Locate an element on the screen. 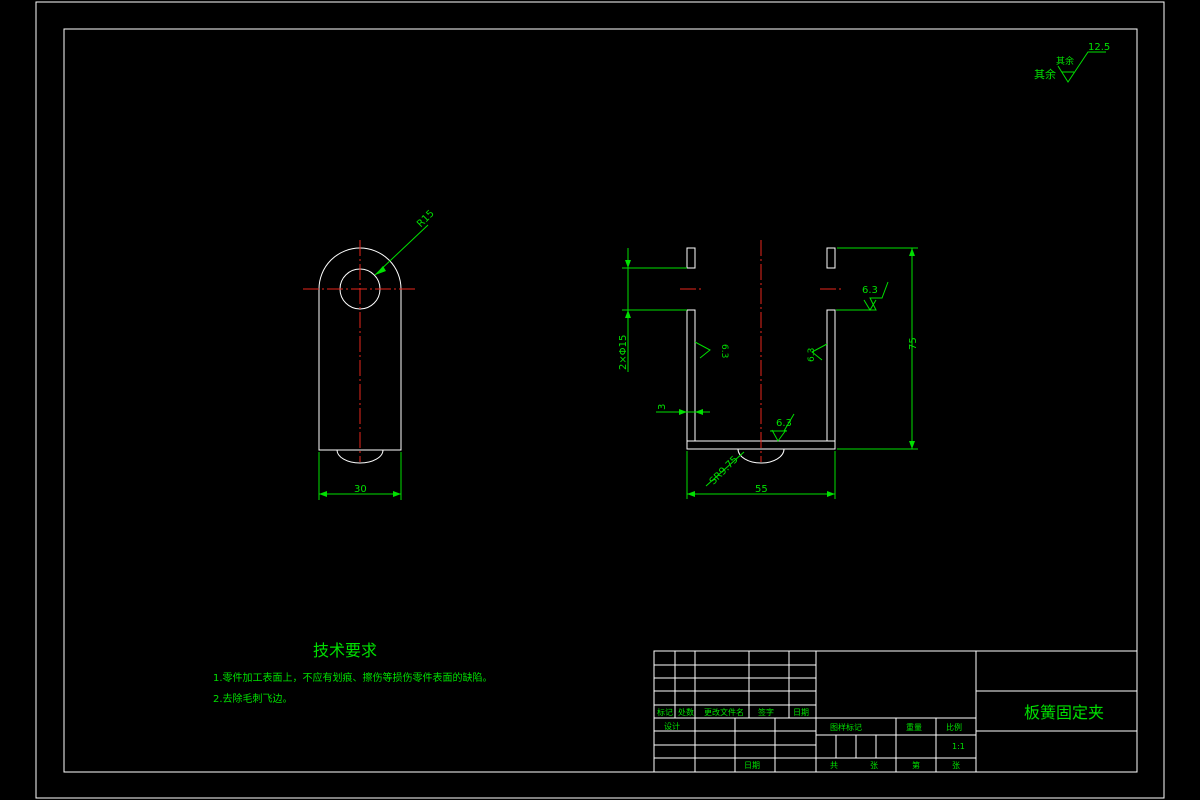 The image size is (1200, 800). scale-value: 1:1 is located at coordinates (958, 746).